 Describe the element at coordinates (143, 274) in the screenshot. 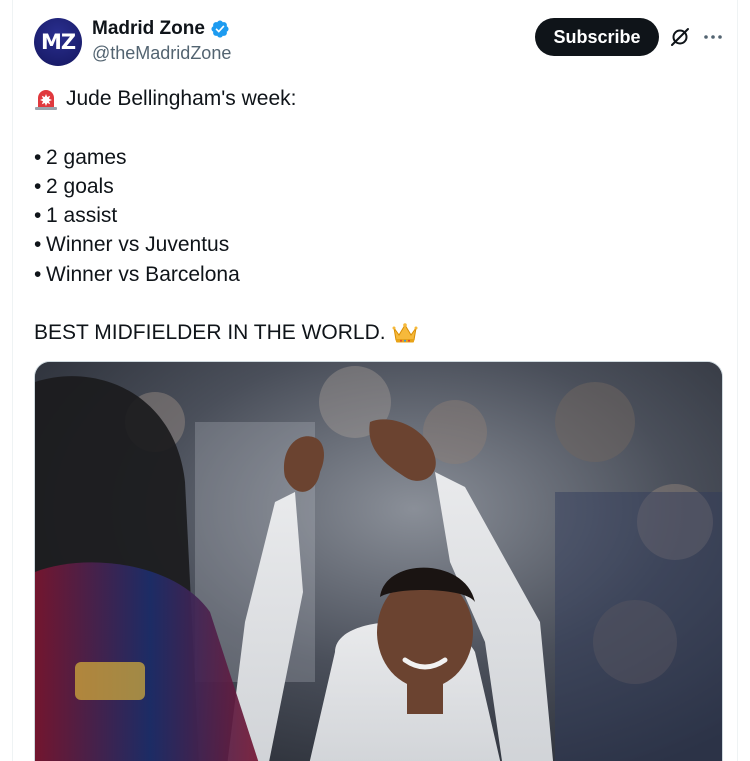

I see `list-item-text: Winner vs Barcelona` at that location.